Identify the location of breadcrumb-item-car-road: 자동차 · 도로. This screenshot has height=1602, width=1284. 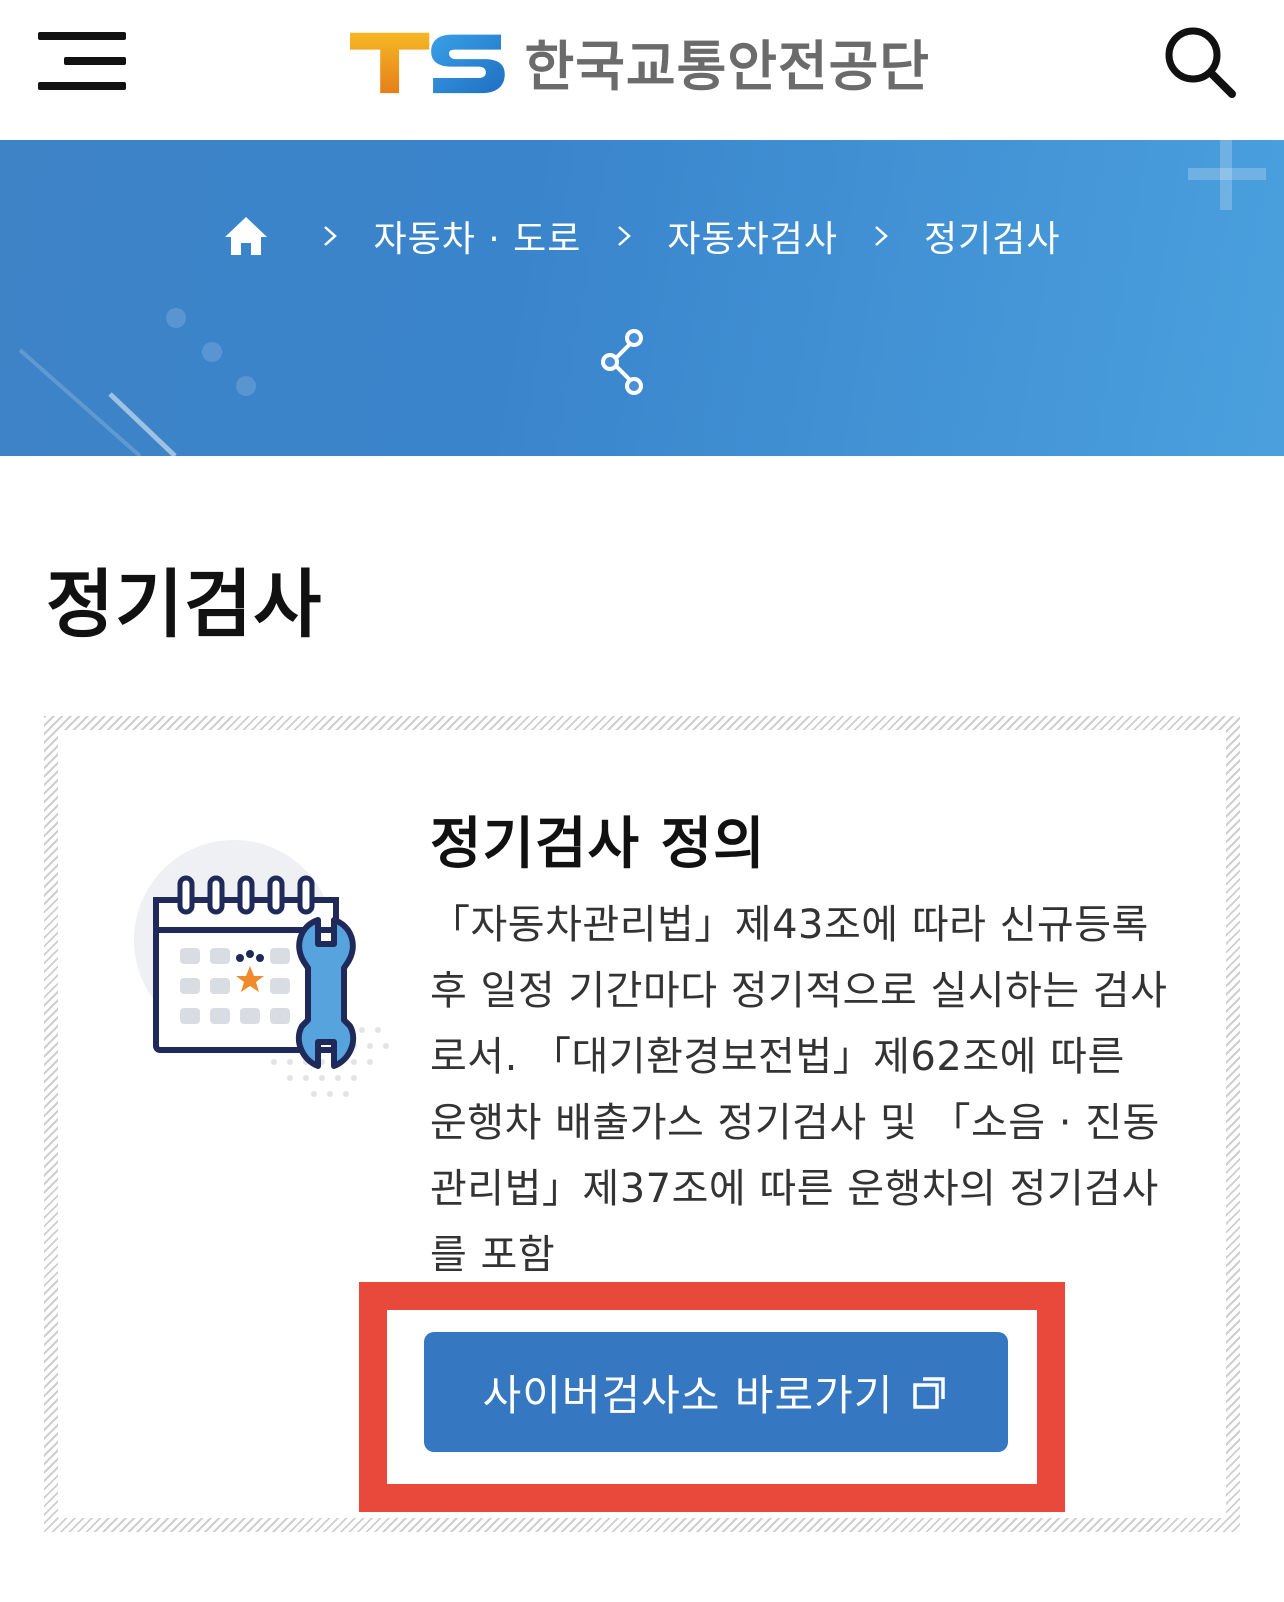
(477, 236).